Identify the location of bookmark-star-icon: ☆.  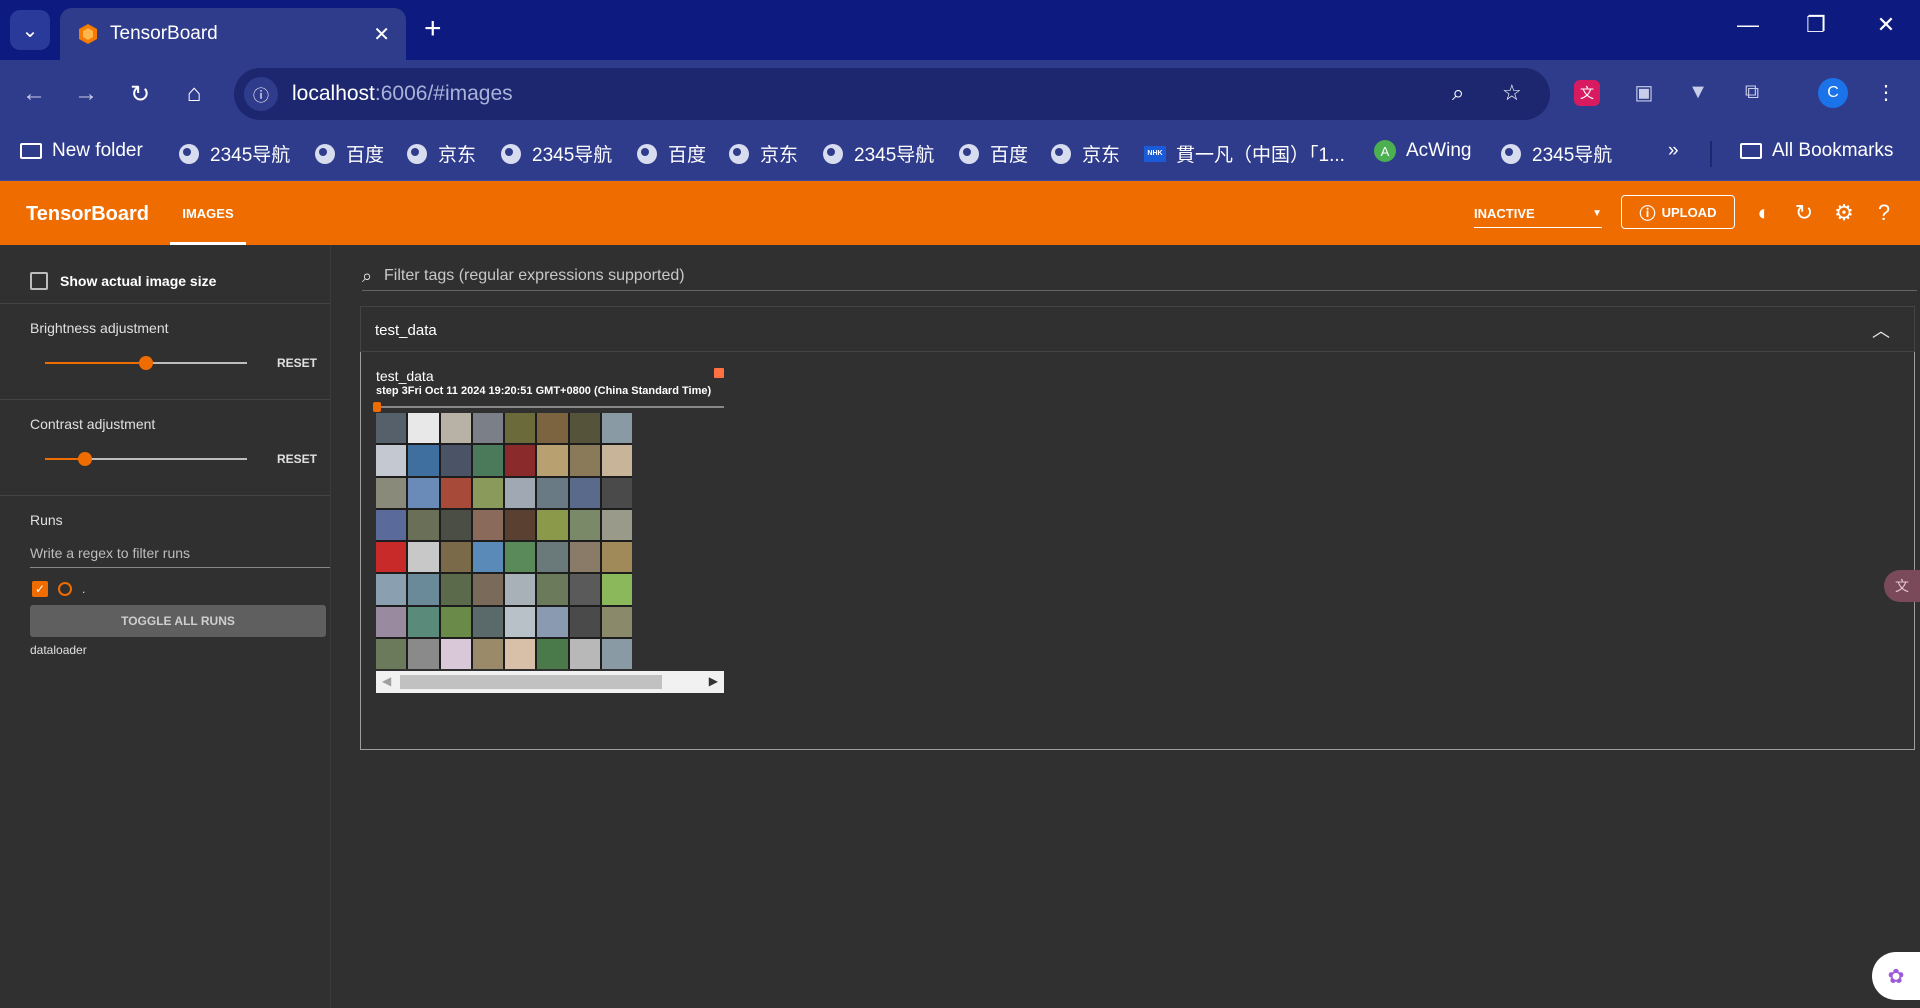
(1512, 93).